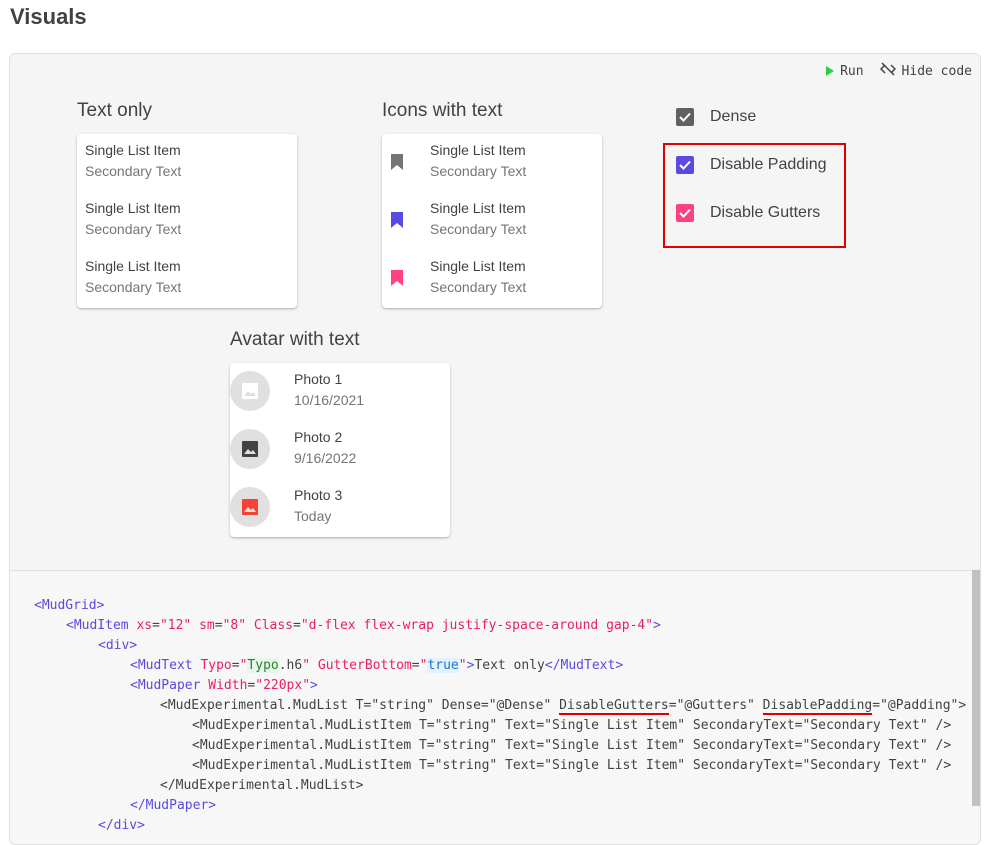 The height and width of the screenshot is (845, 991). What do you see at coordinates (340, 508) in the screenshot?
I see `list-item: Photo 3 Today` at bounding box center [340, 508].